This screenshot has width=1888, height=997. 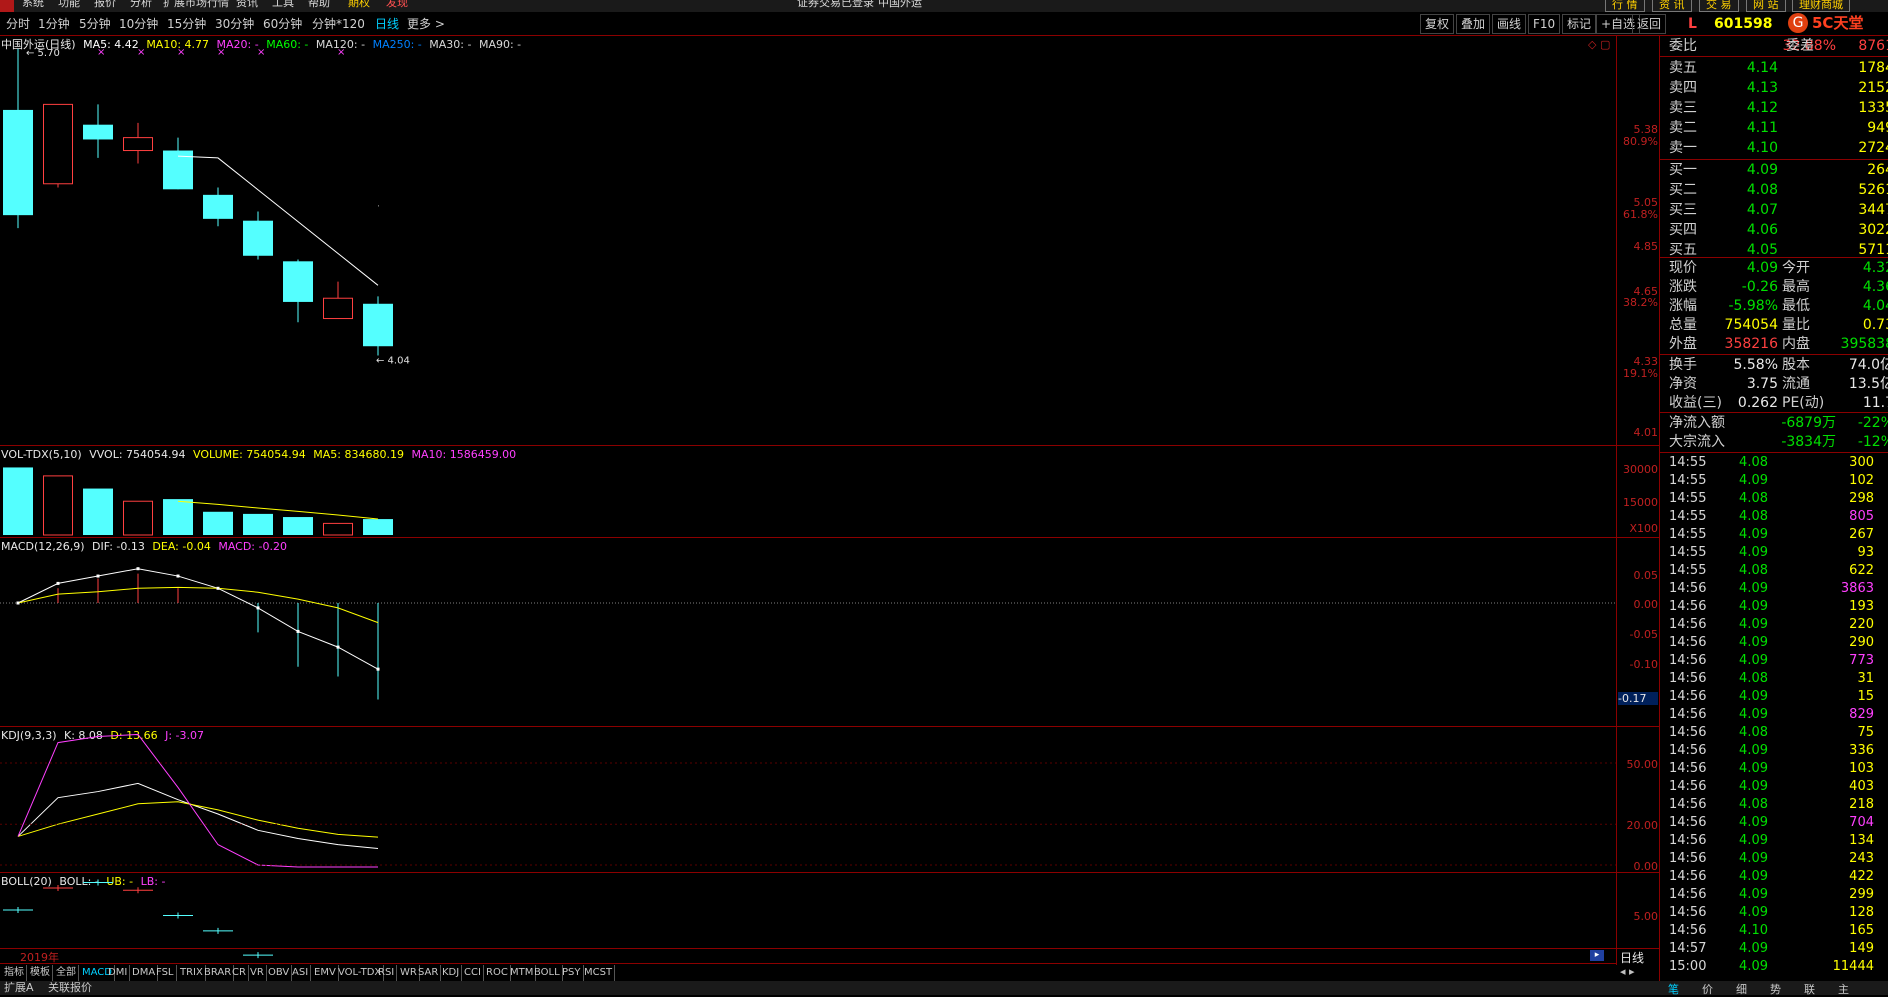 I want to click on tick-volume: 290, so click(x=1861, y=642).